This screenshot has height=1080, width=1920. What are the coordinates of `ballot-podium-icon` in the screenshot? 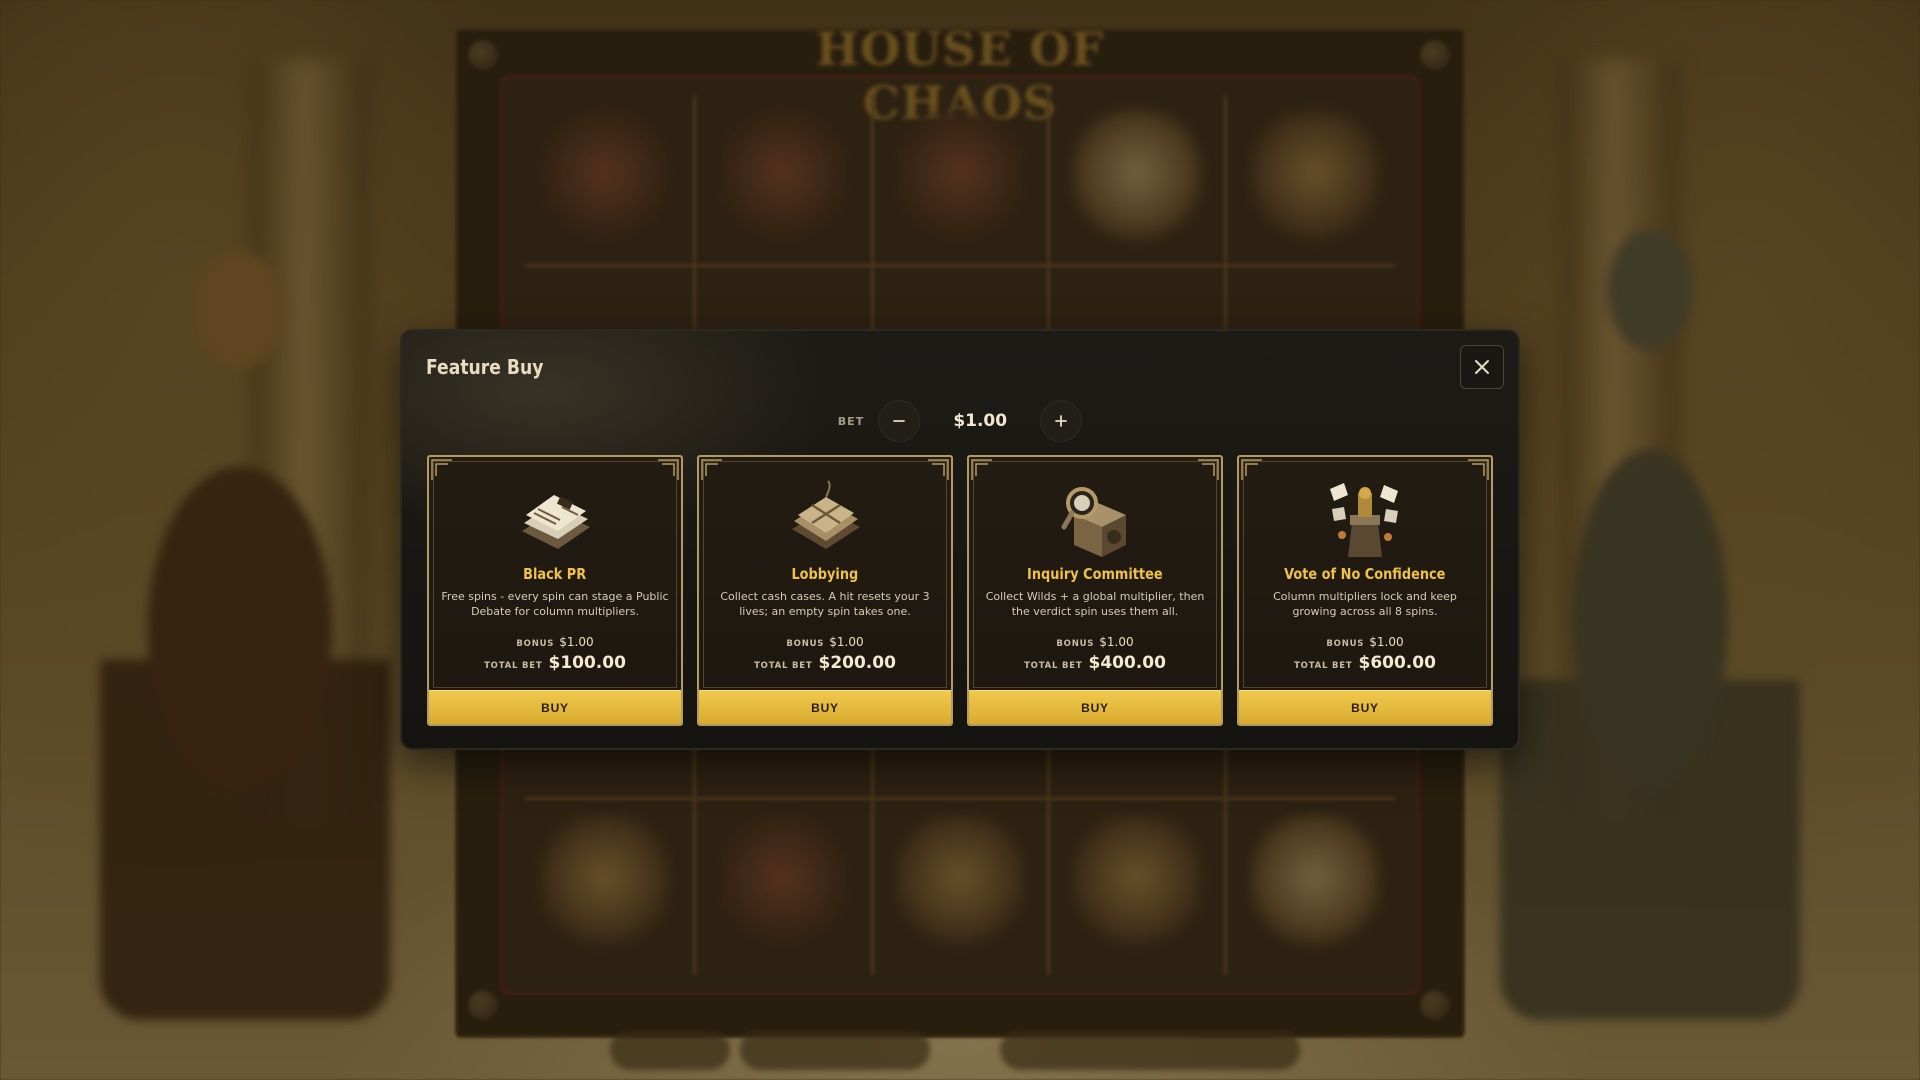 It's located at (1364, 520).